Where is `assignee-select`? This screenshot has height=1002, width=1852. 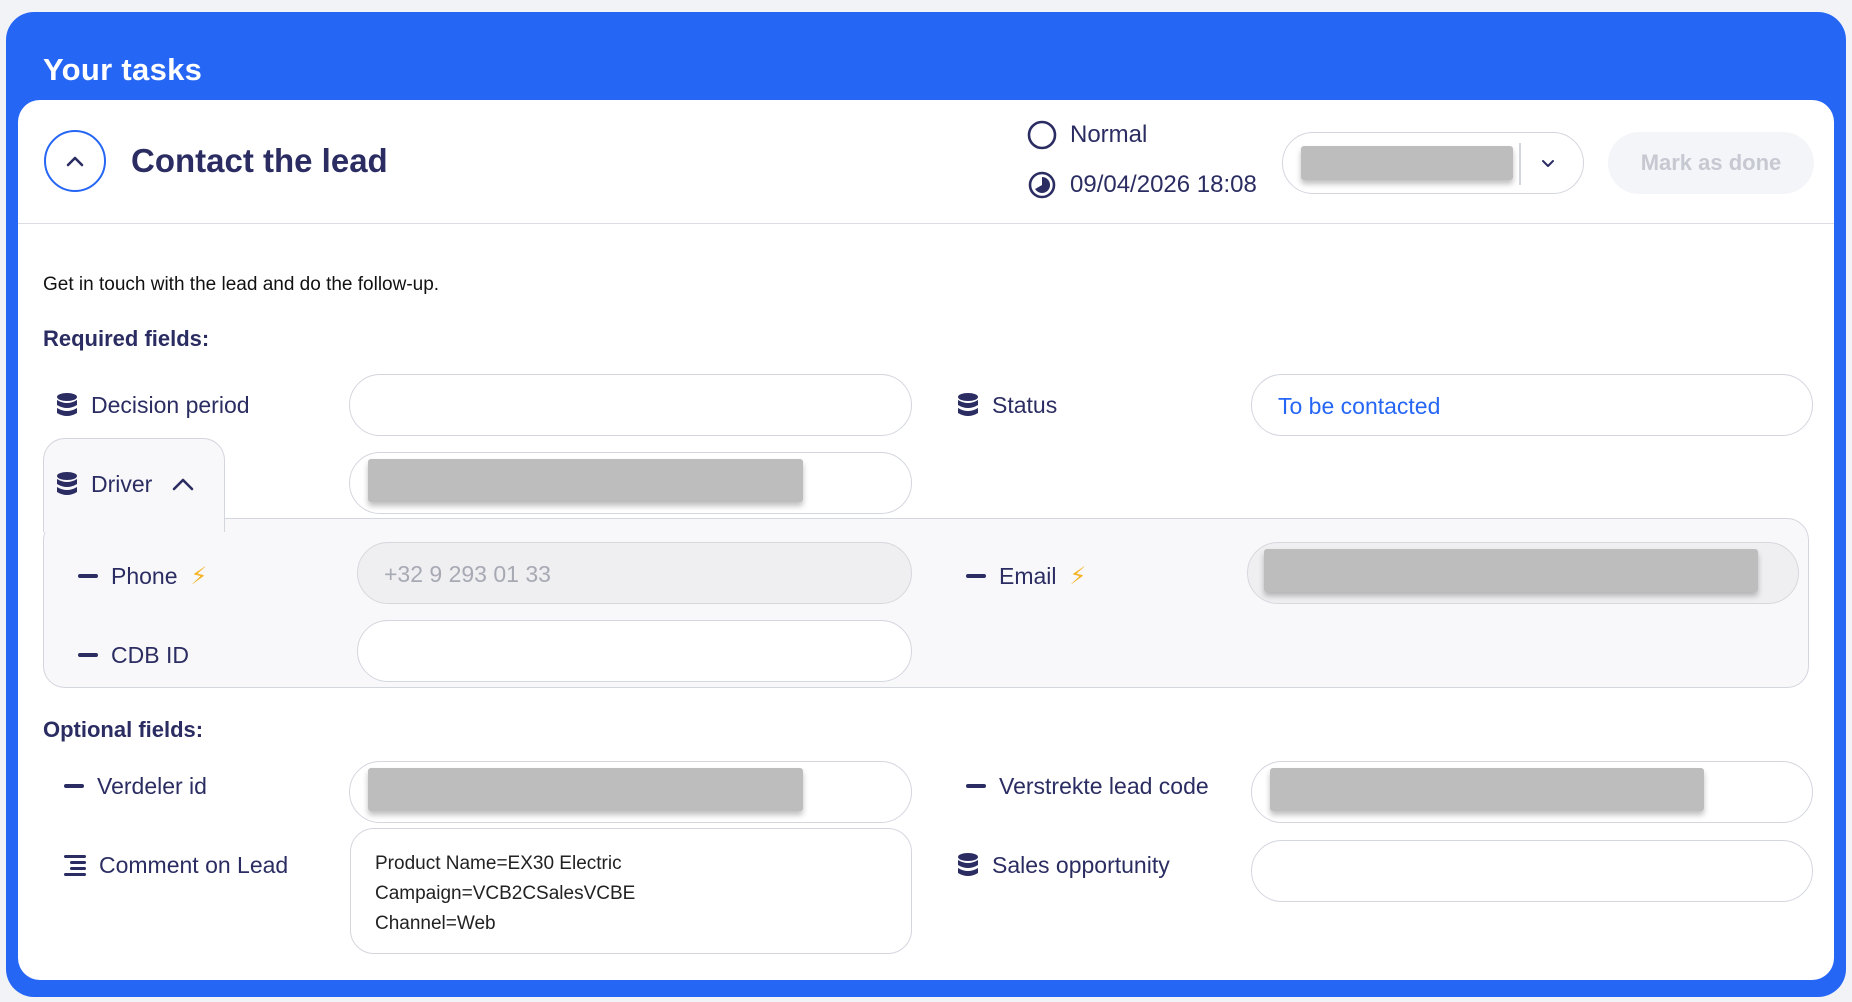 assignee-select is located at coordinates (1433, 163).